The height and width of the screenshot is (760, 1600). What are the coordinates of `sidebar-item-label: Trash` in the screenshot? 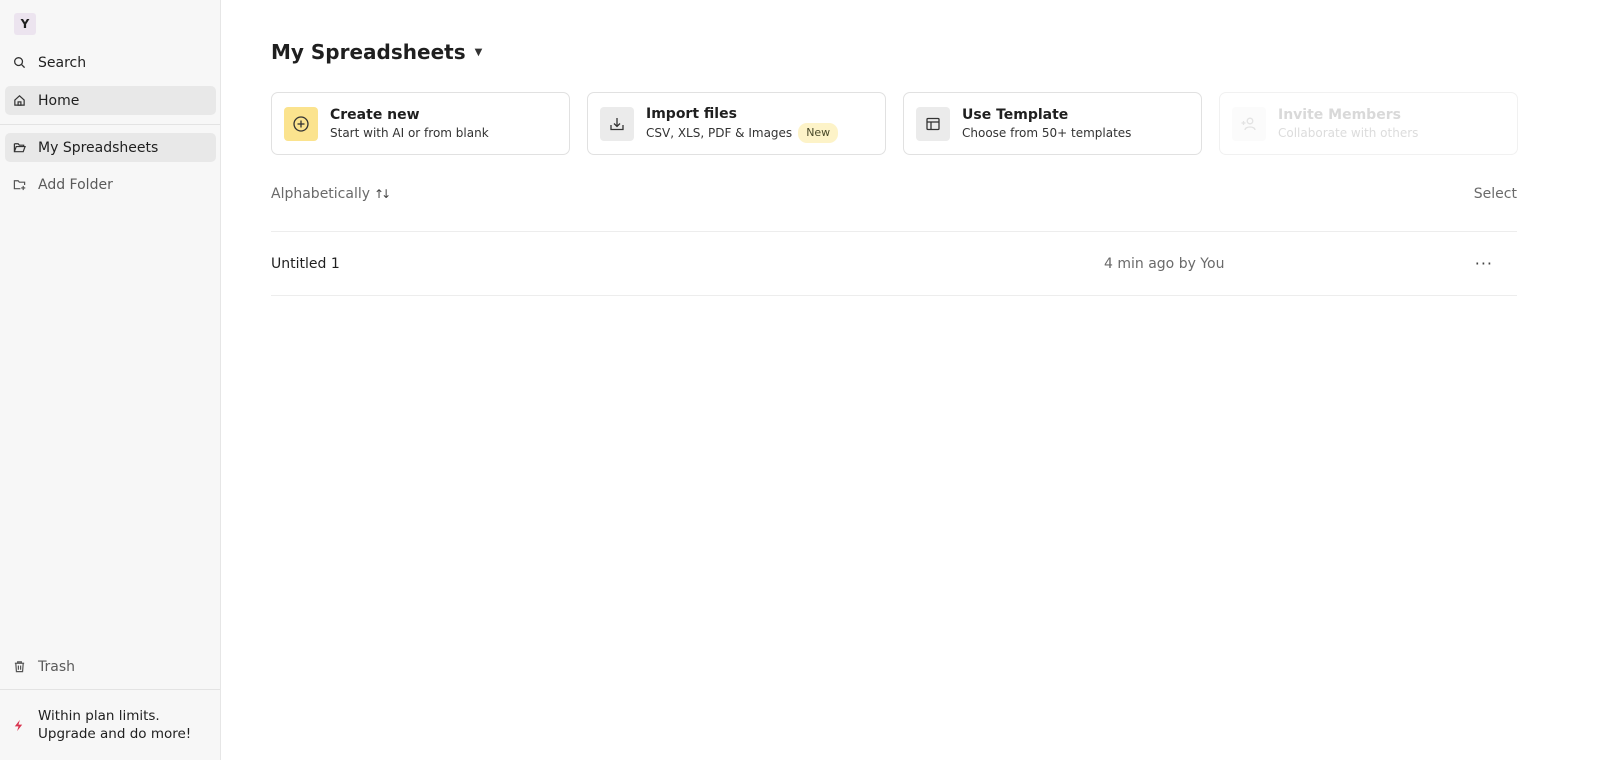 It's located at (56, 666).